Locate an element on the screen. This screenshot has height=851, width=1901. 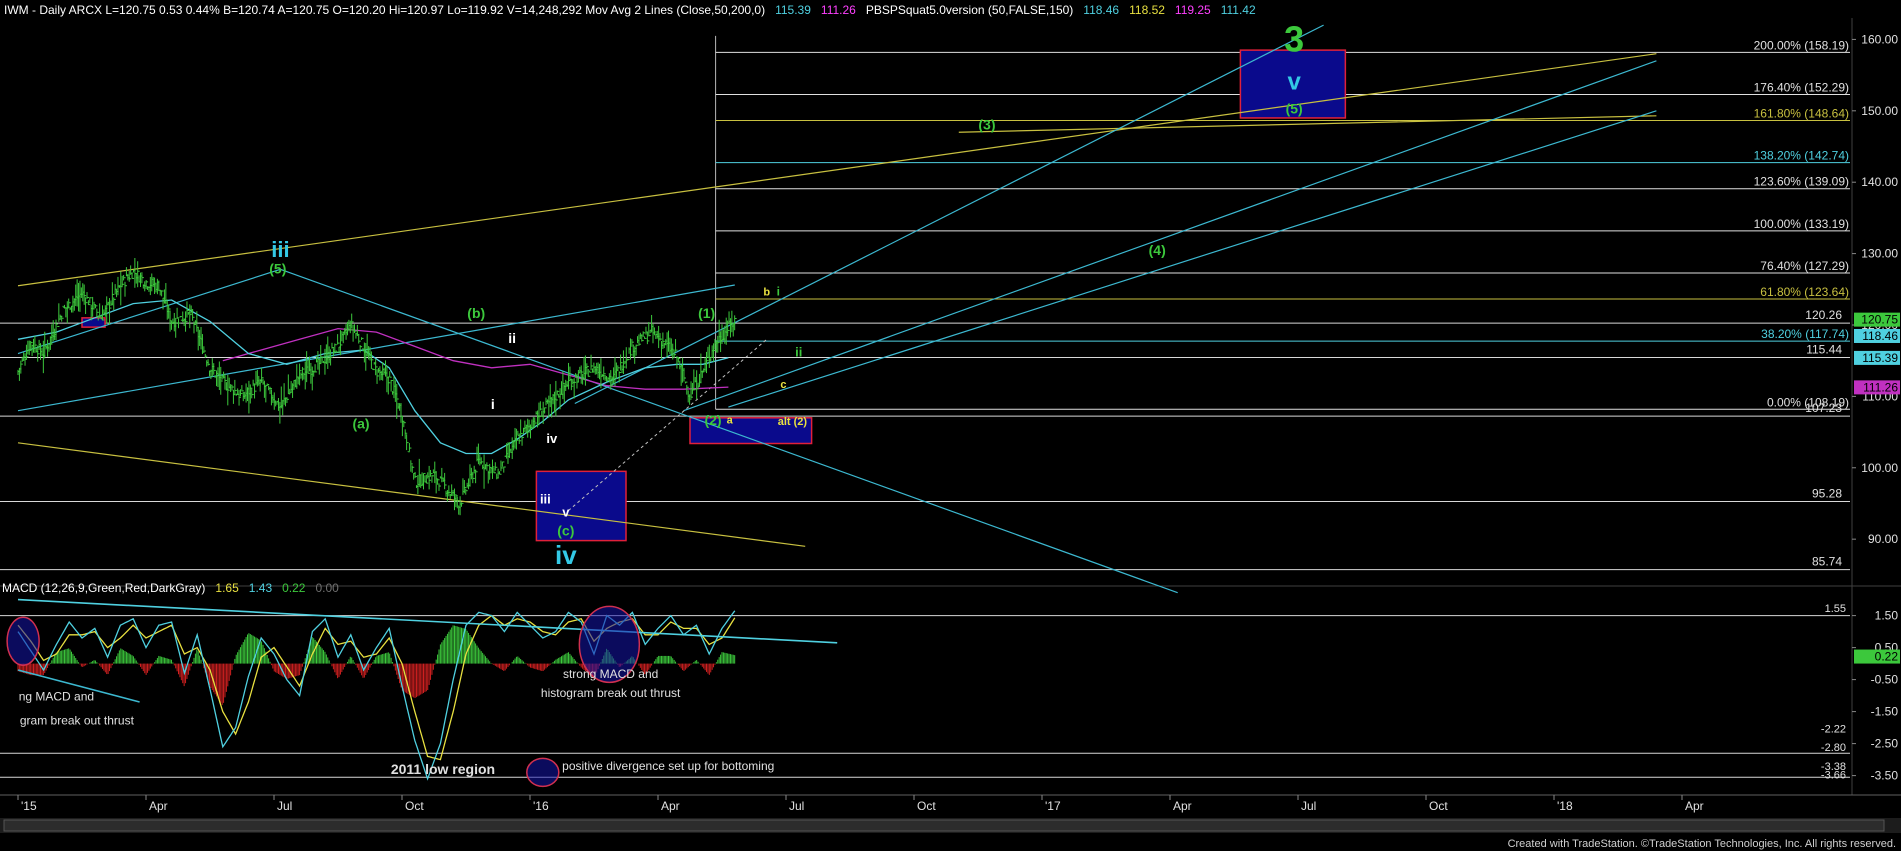
macd-header-segment: 1.65 is located at coordinates (227, 588).